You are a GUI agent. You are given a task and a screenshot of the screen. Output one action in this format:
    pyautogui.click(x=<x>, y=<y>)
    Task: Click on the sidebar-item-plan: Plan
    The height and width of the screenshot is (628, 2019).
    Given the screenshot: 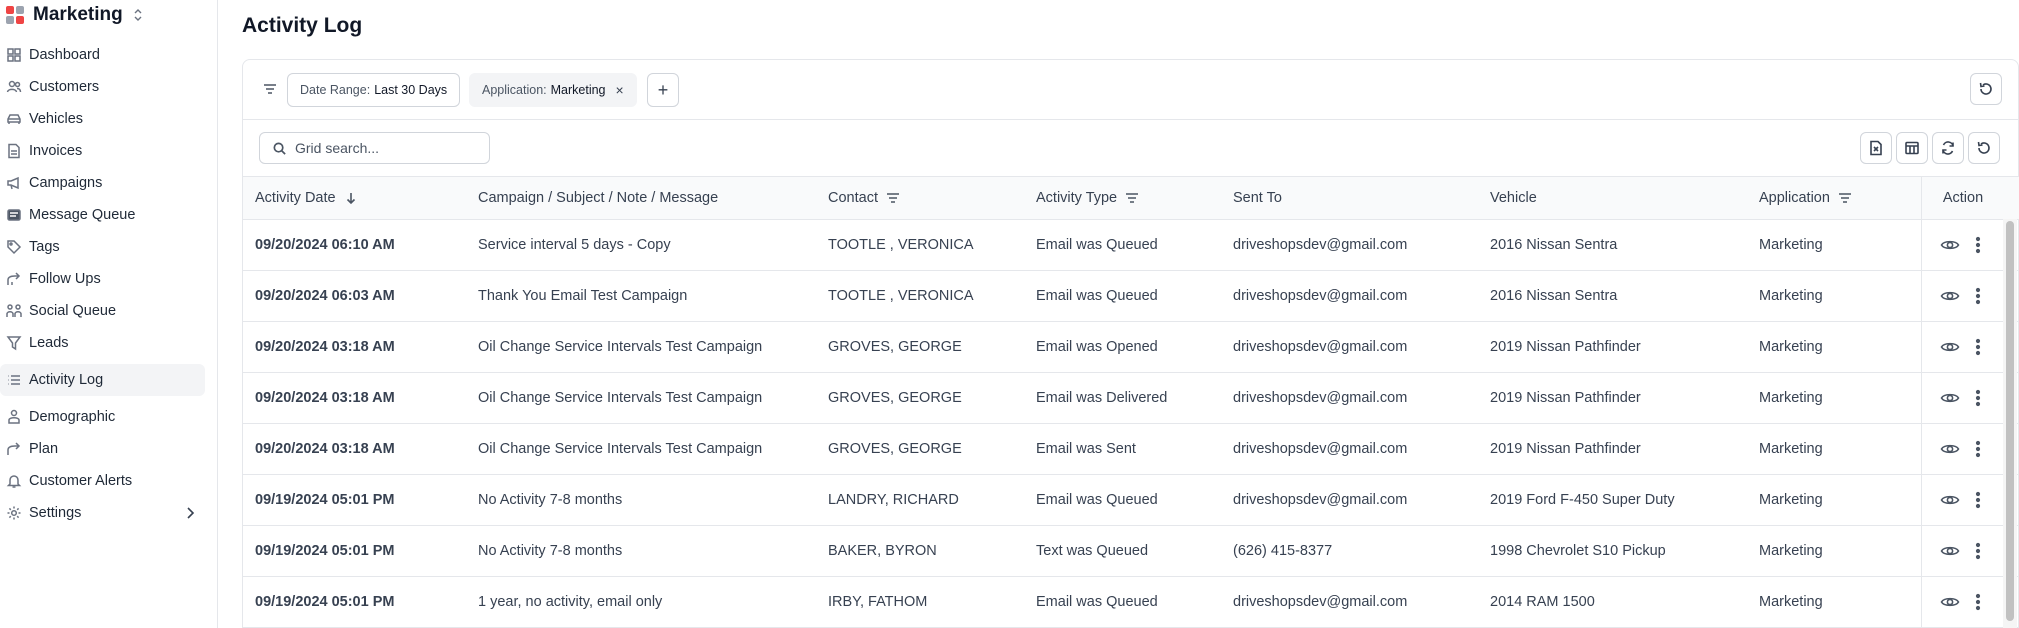 What is the action you would take?
    pyautogui.click(x=102, y=449)
    